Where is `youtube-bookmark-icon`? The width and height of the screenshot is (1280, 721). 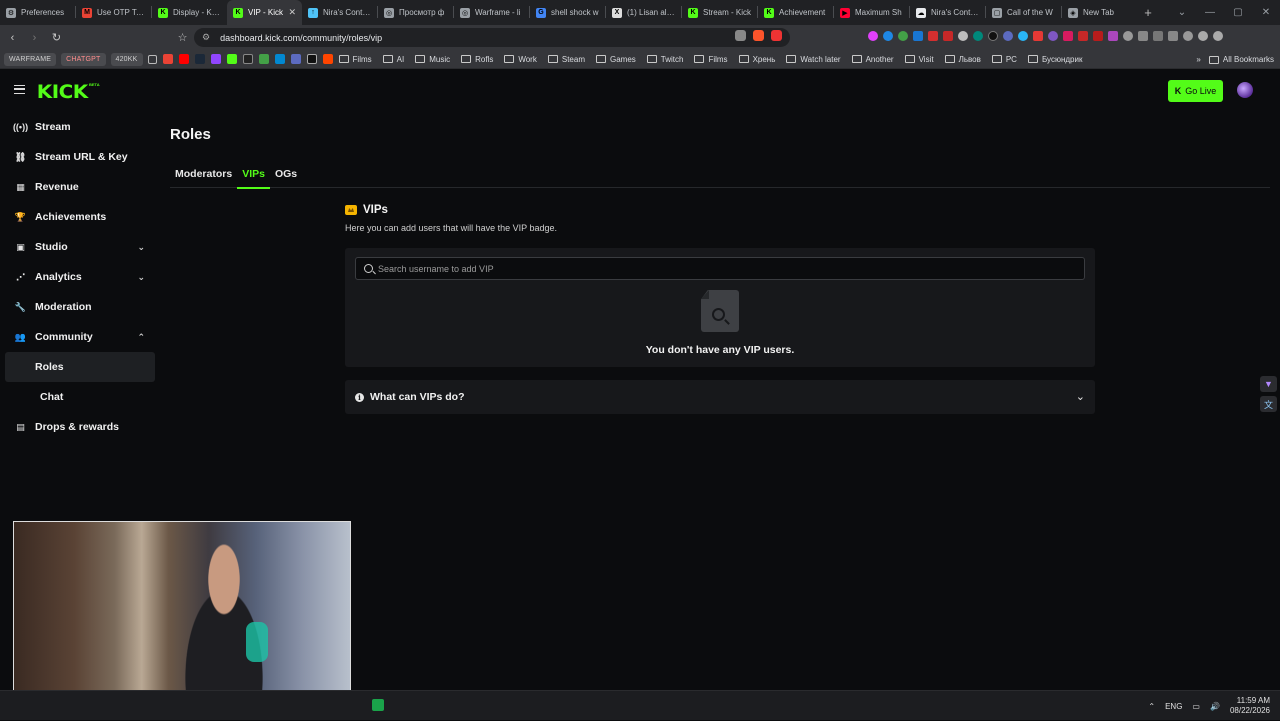
youtube-bookmark-icon is located at coordinates (183, 59).